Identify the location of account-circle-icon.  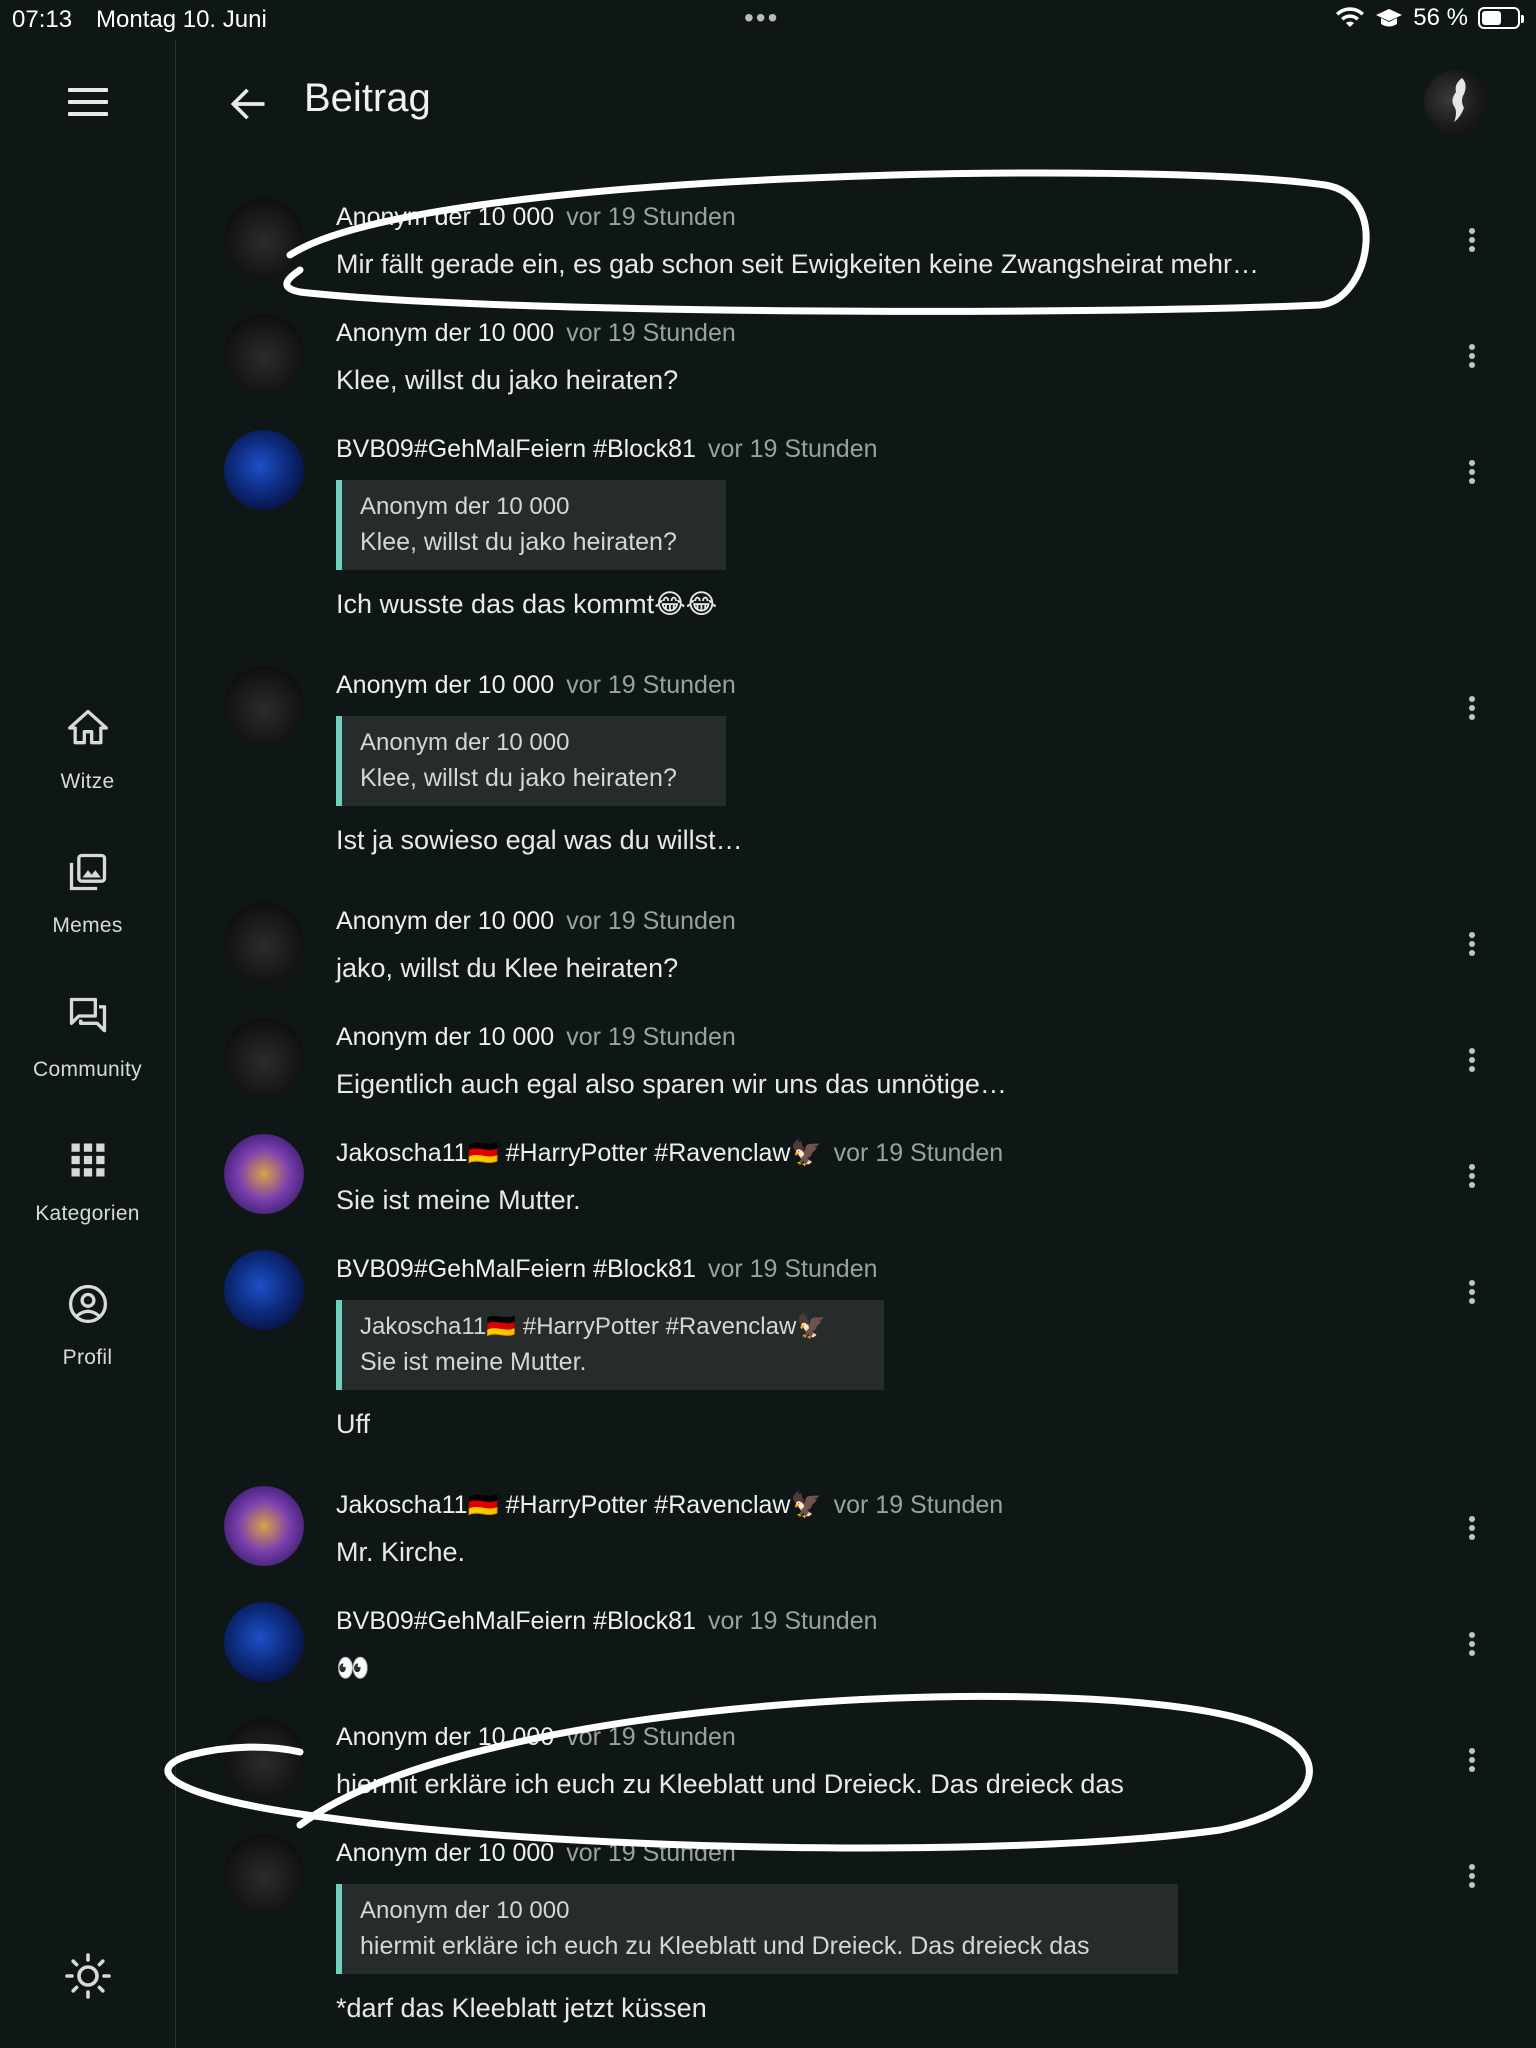
(87, 1304).